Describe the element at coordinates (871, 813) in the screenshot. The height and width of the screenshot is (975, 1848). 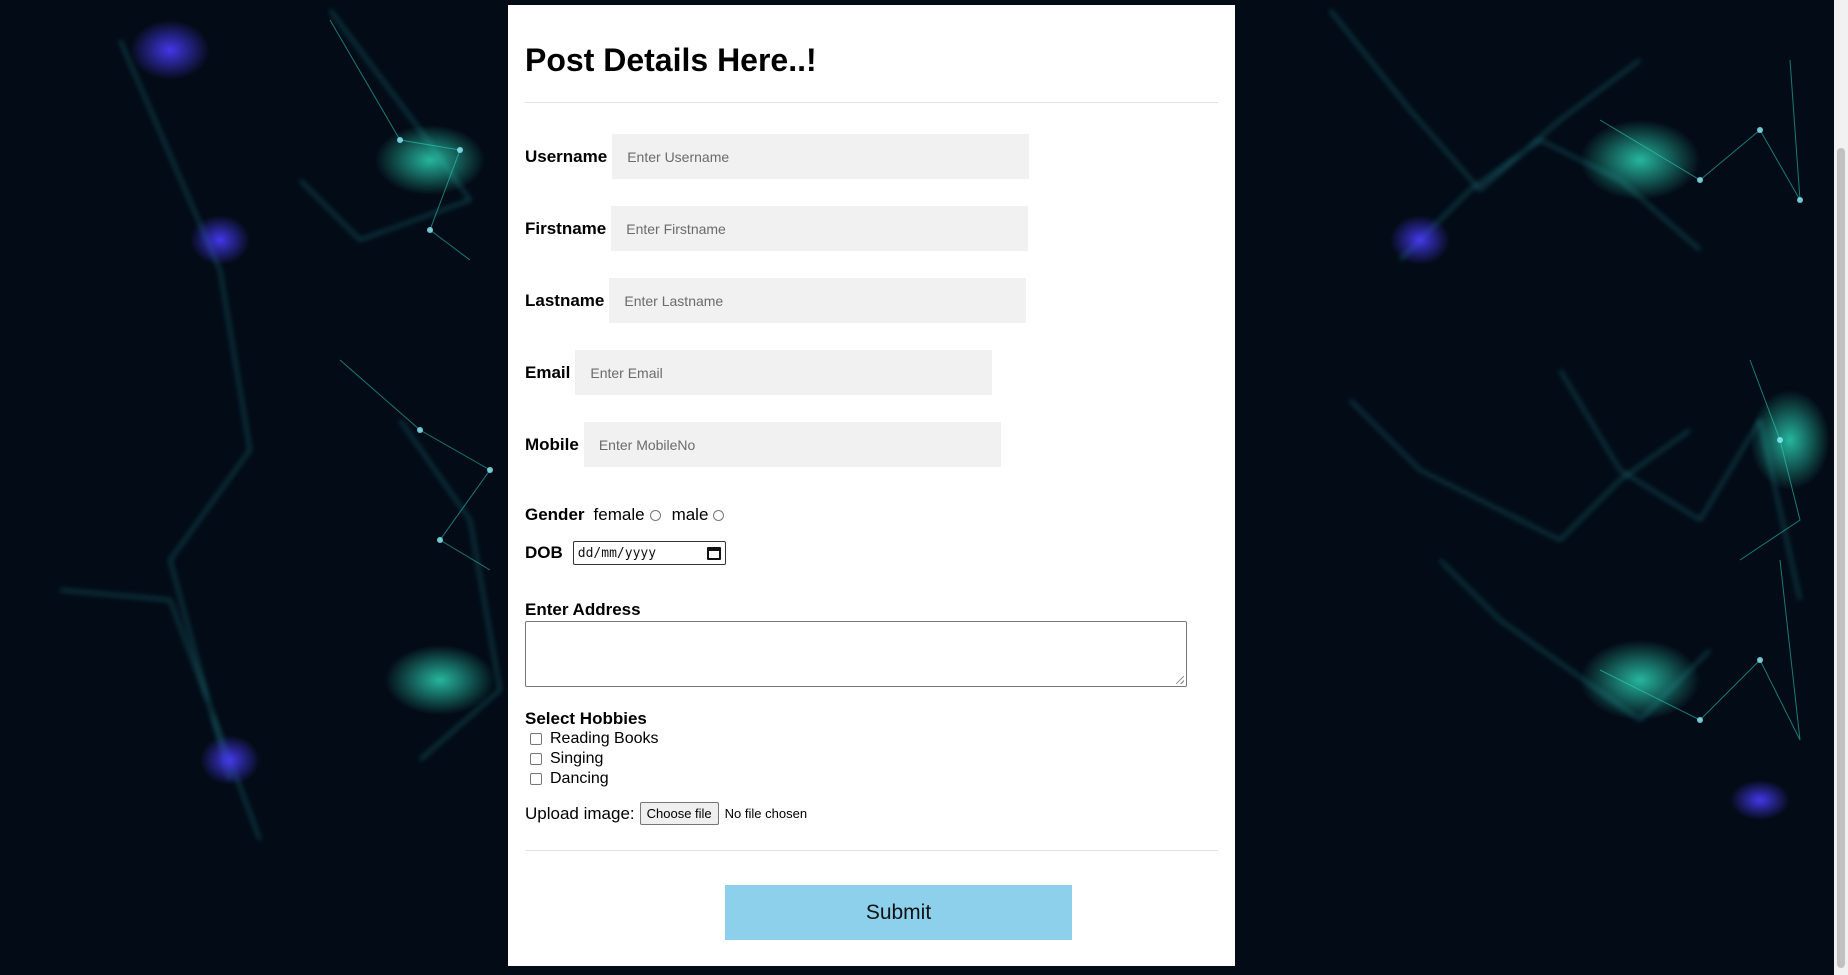
I see `upload-group: Upload image: Choose file No file chosen` at that location.